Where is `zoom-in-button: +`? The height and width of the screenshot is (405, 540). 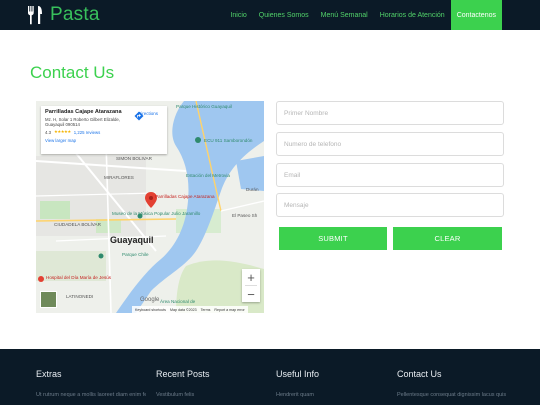 zoom-in-button: + is located at coordinates (251, 277).